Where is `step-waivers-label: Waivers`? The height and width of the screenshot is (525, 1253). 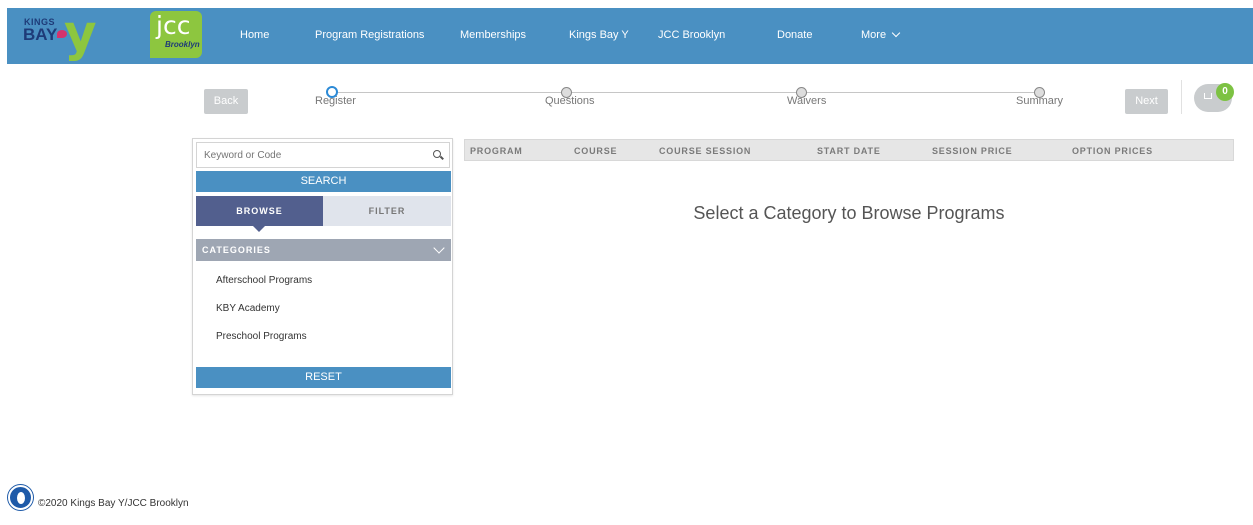 step-waivers-label: Waivers is located at coordinates (806, 101).